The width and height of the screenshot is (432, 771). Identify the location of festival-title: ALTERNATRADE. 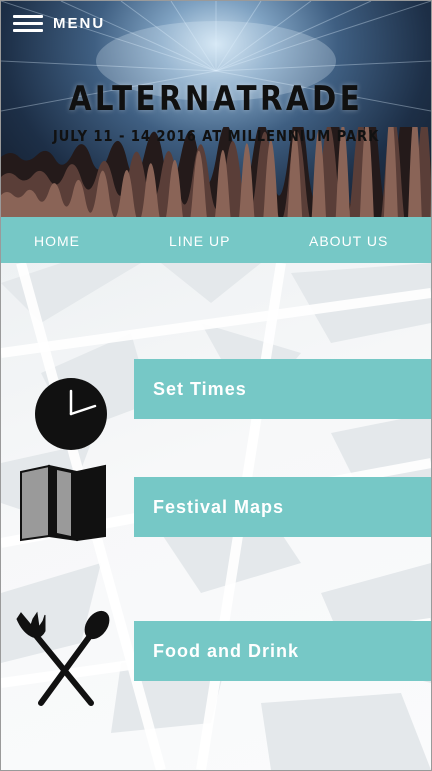
(216, 99).